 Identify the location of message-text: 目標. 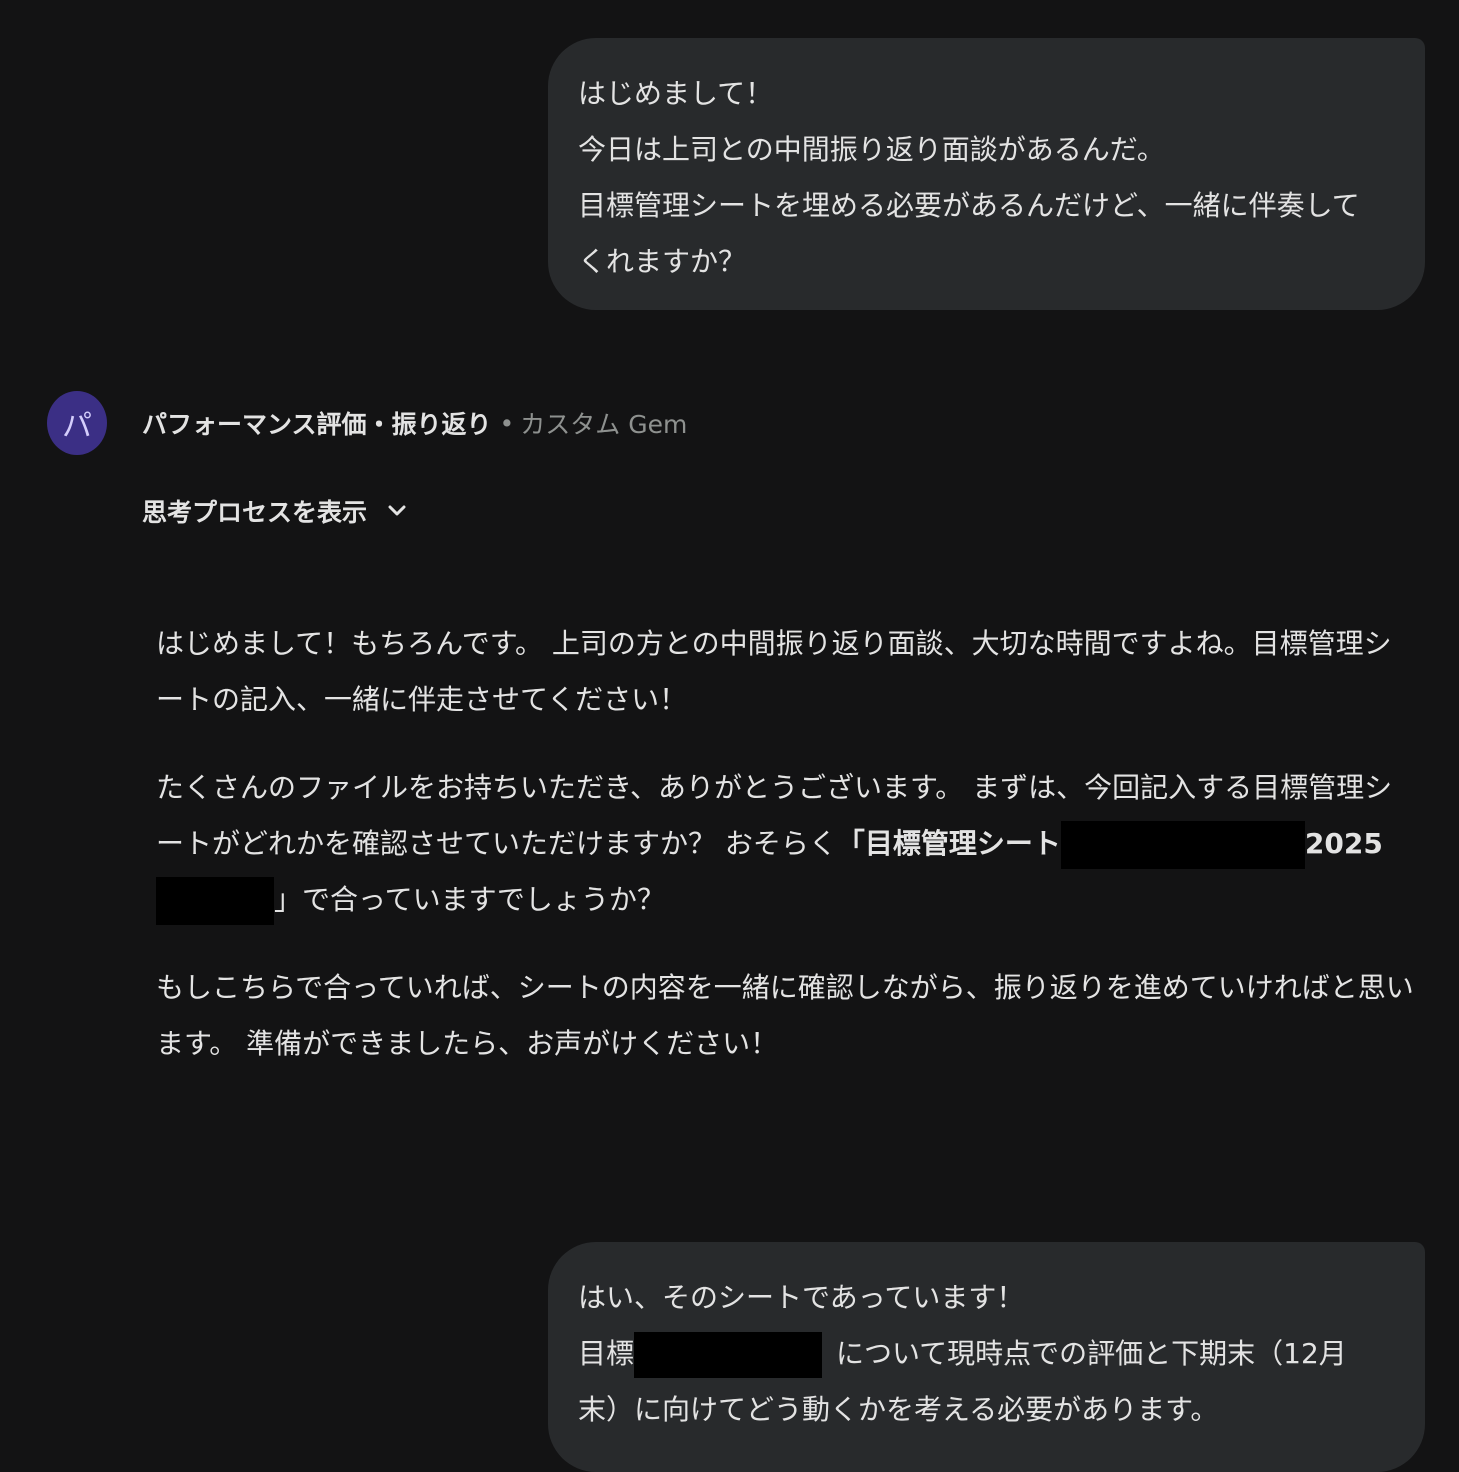
(606, 1353).